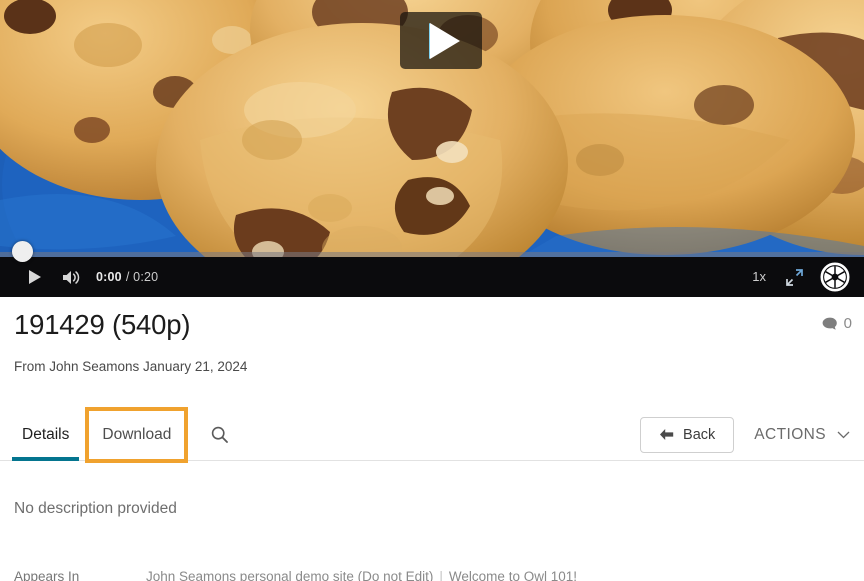  I want to click on comment-bubble-icon, so click(829, 323).